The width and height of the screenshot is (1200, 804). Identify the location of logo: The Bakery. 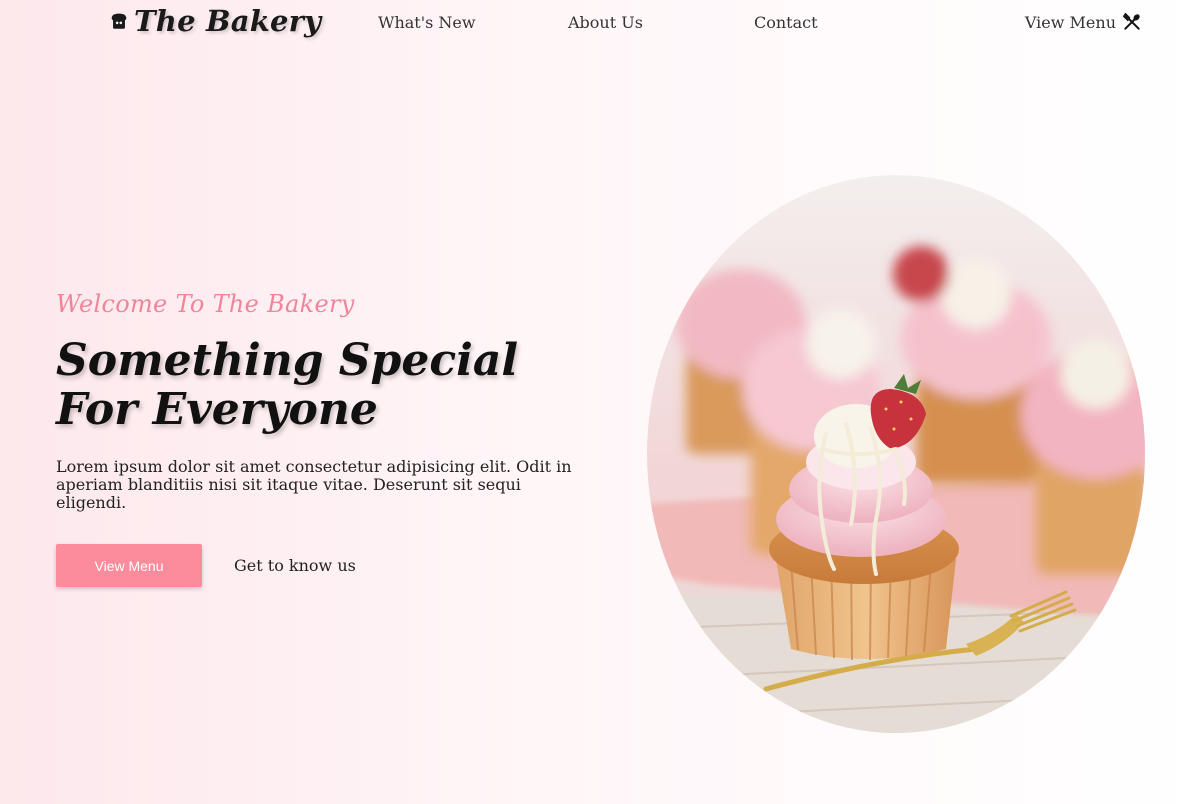
(214, 21).